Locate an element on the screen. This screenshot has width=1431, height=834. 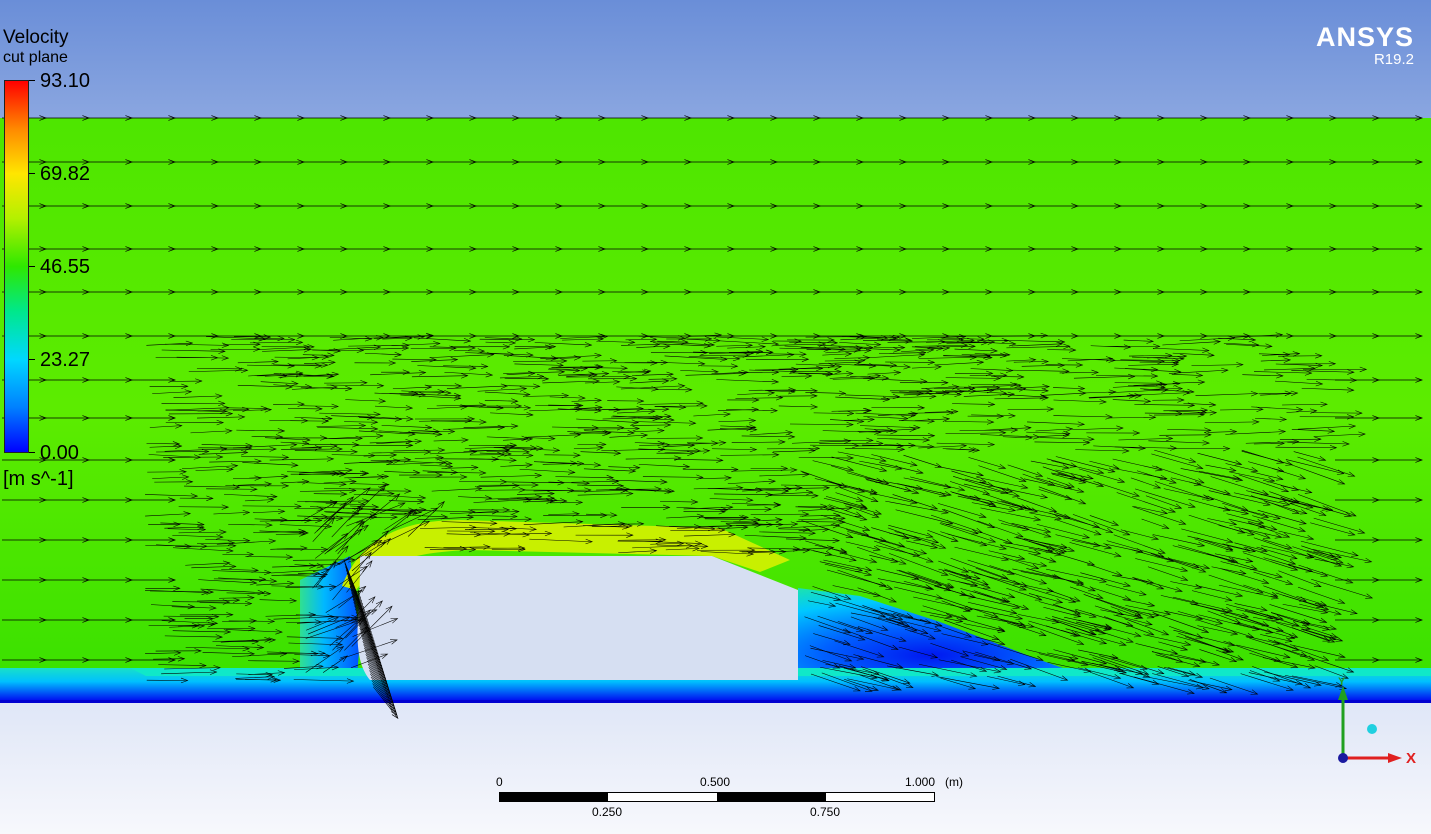
legend-colorbar is located at coordinates (16, 266).